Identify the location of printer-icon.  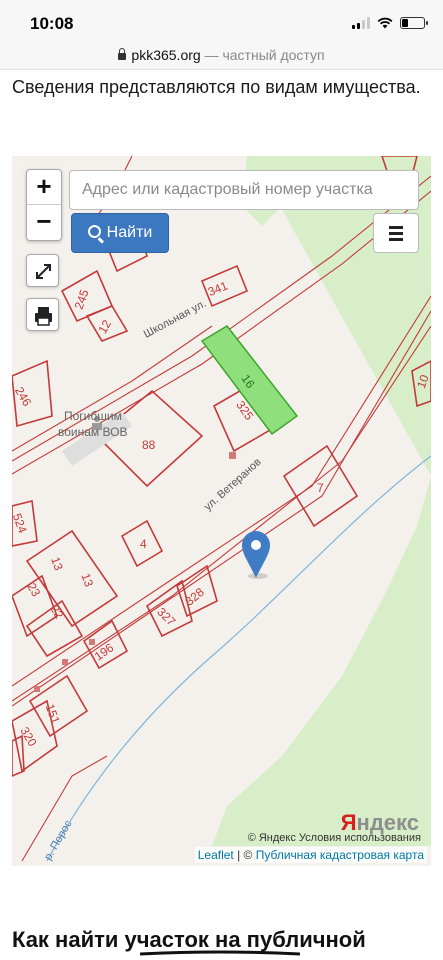
(43, 316).